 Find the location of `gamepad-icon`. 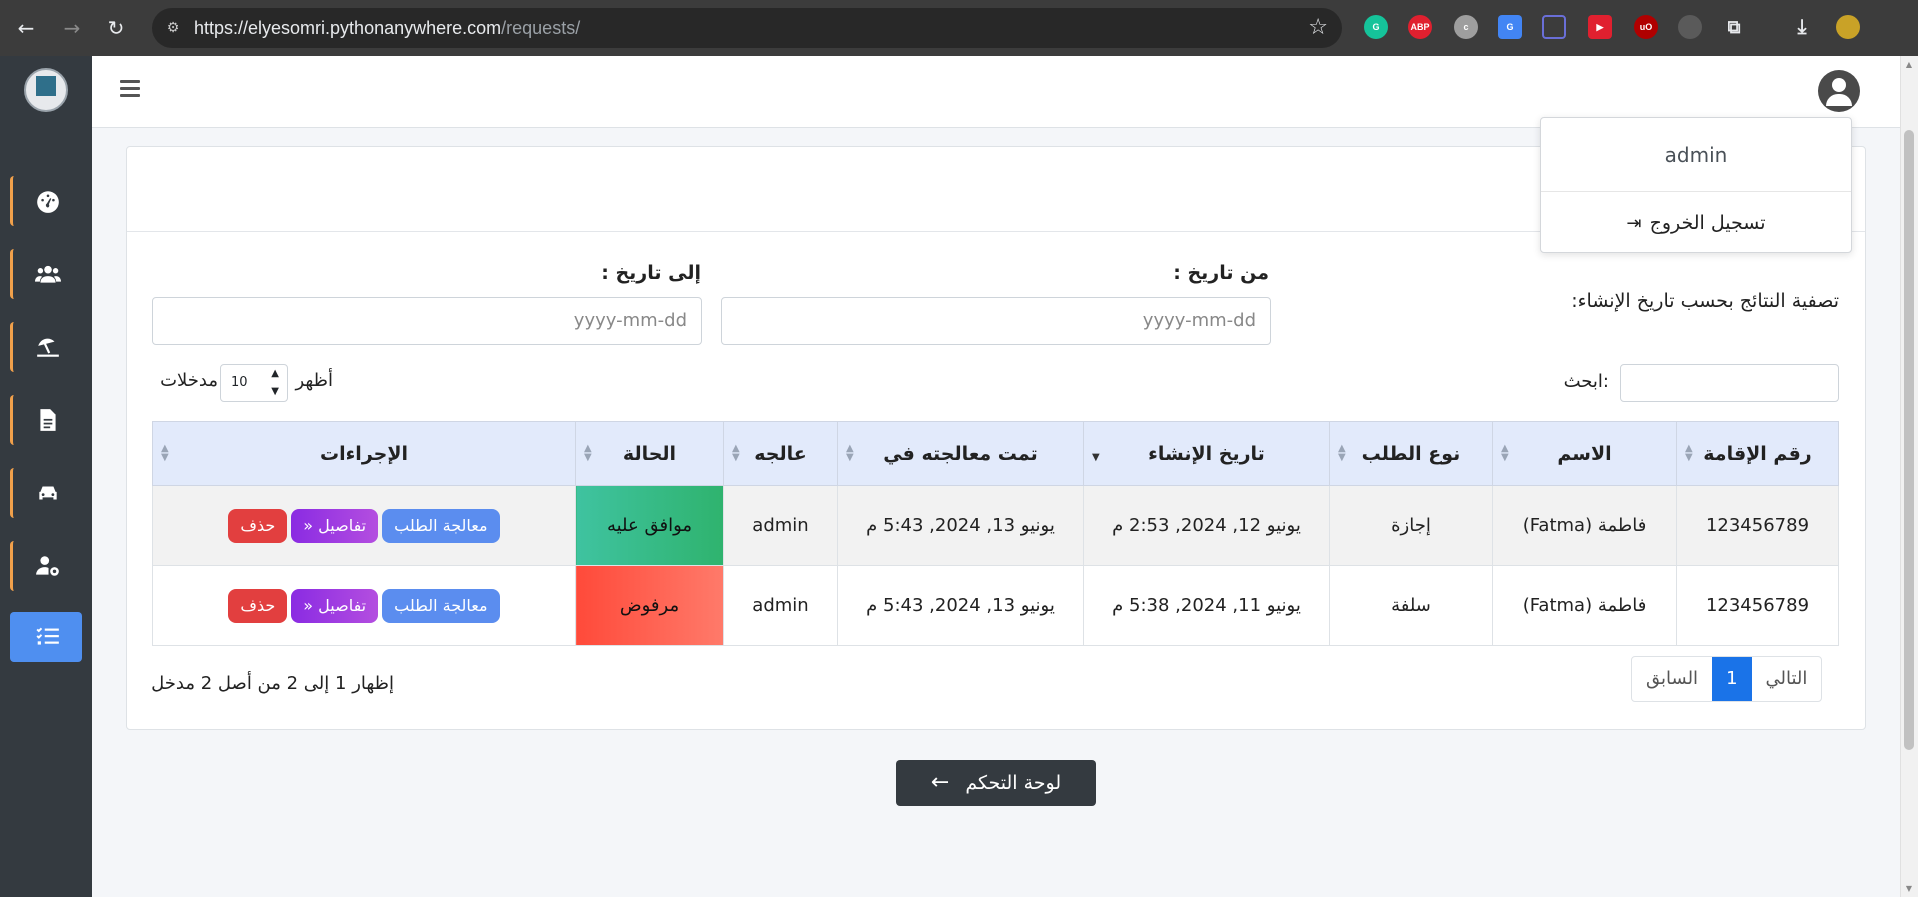

gamepad-icon is located at coordinates (1690, 27).